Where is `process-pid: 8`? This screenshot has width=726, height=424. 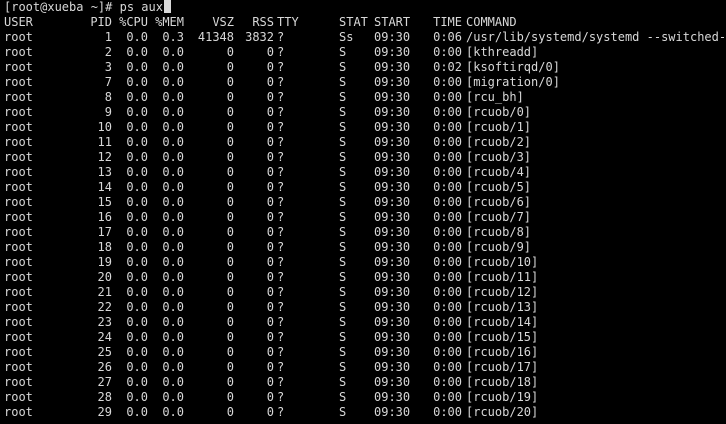
process-pid: 8 is located at coordinates (108, 97).